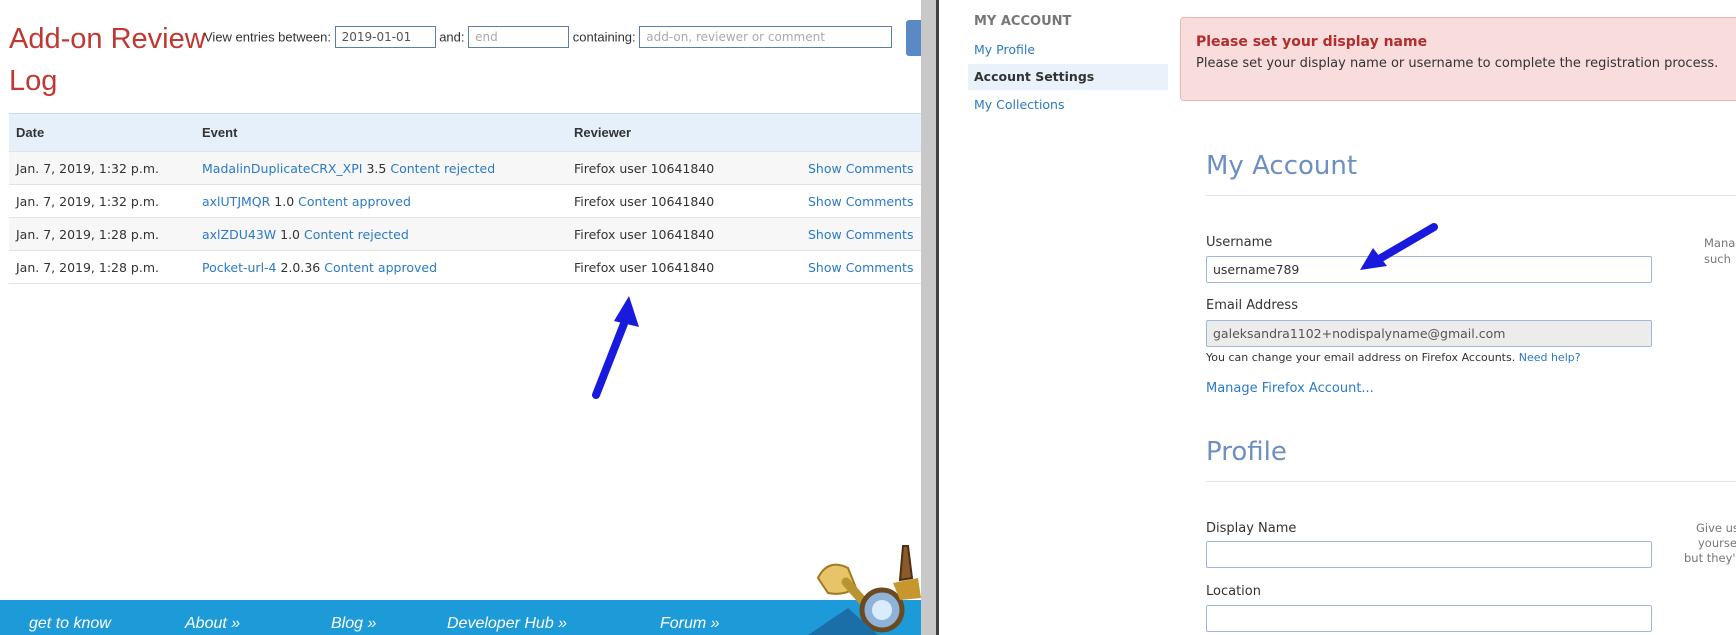 This screenshot has height=635, width=1736. Describe the element at coordinates (1717, 259) in the screenshot. I see `account-aside-line-2: such` at that location.